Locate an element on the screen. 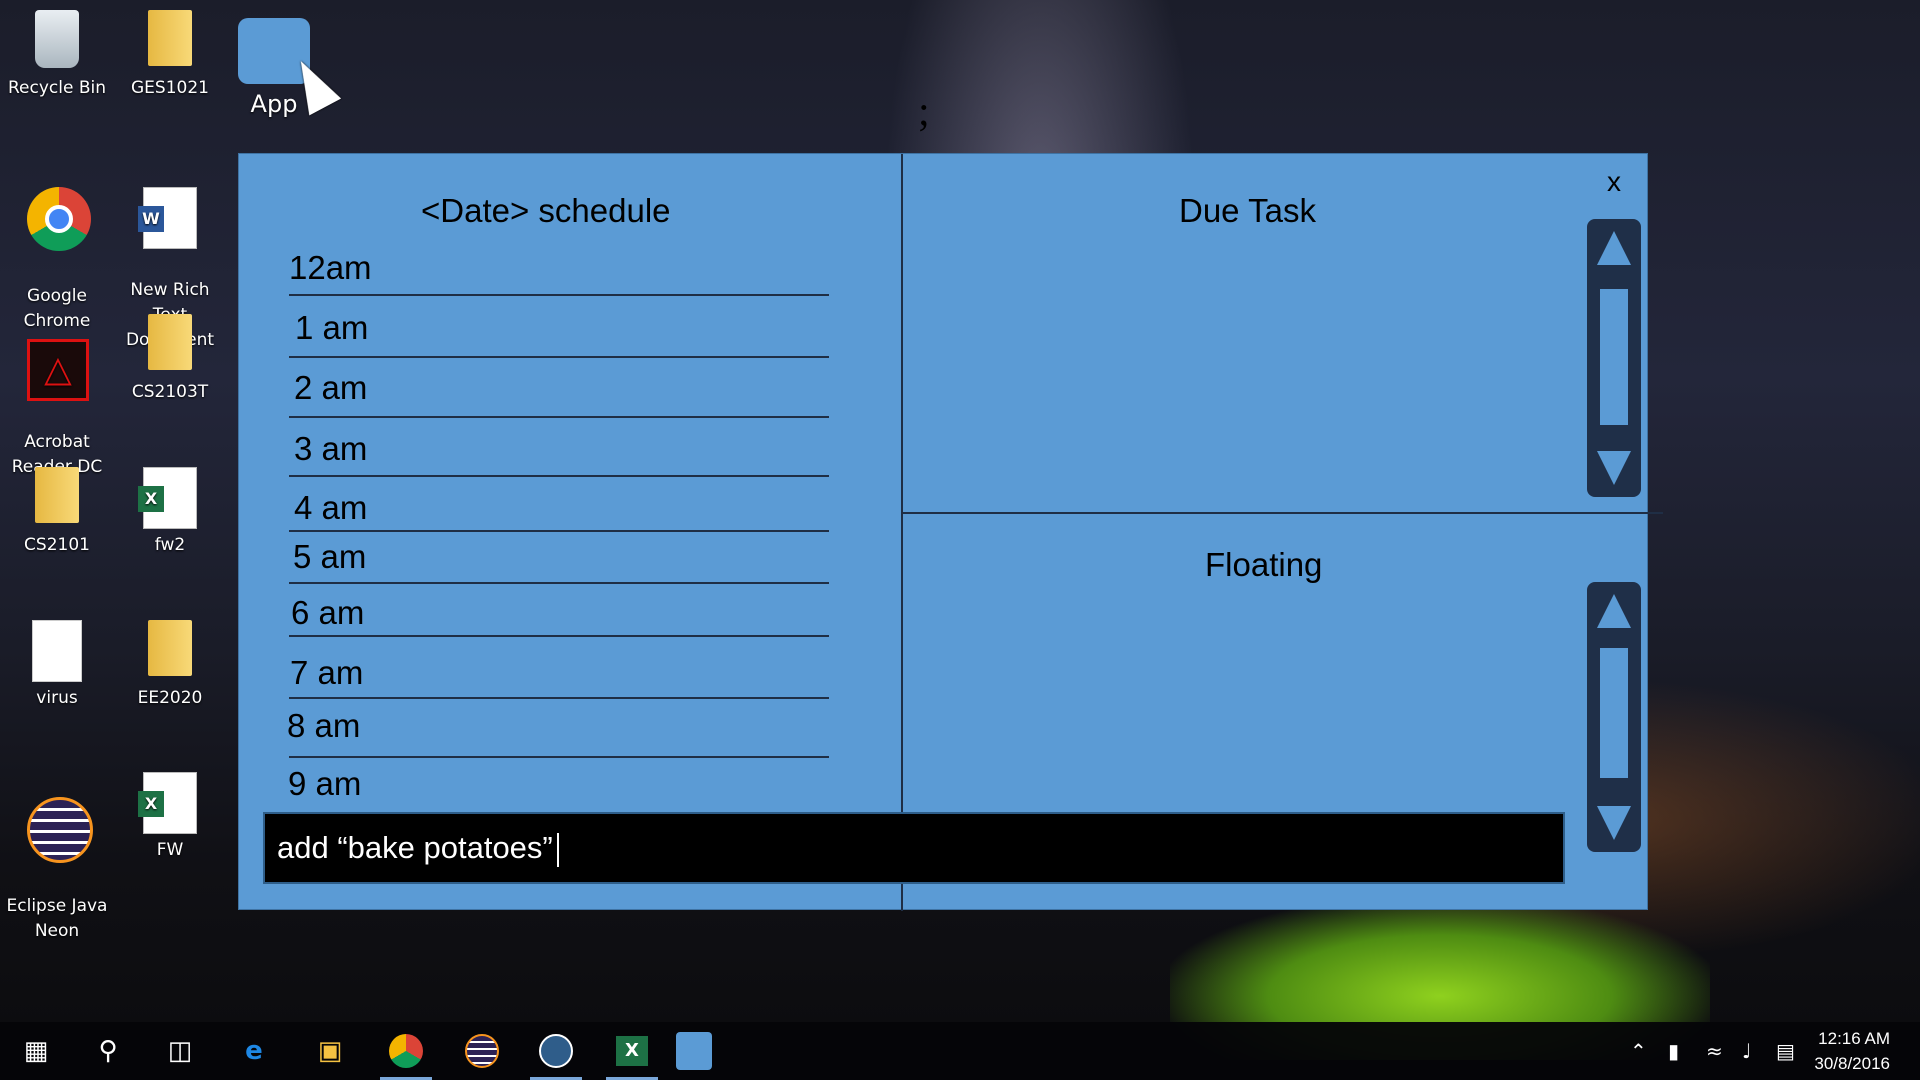 The width and height of the screenshot is (1920, 1080). panel-divider is located at coordinates (1283, 513).